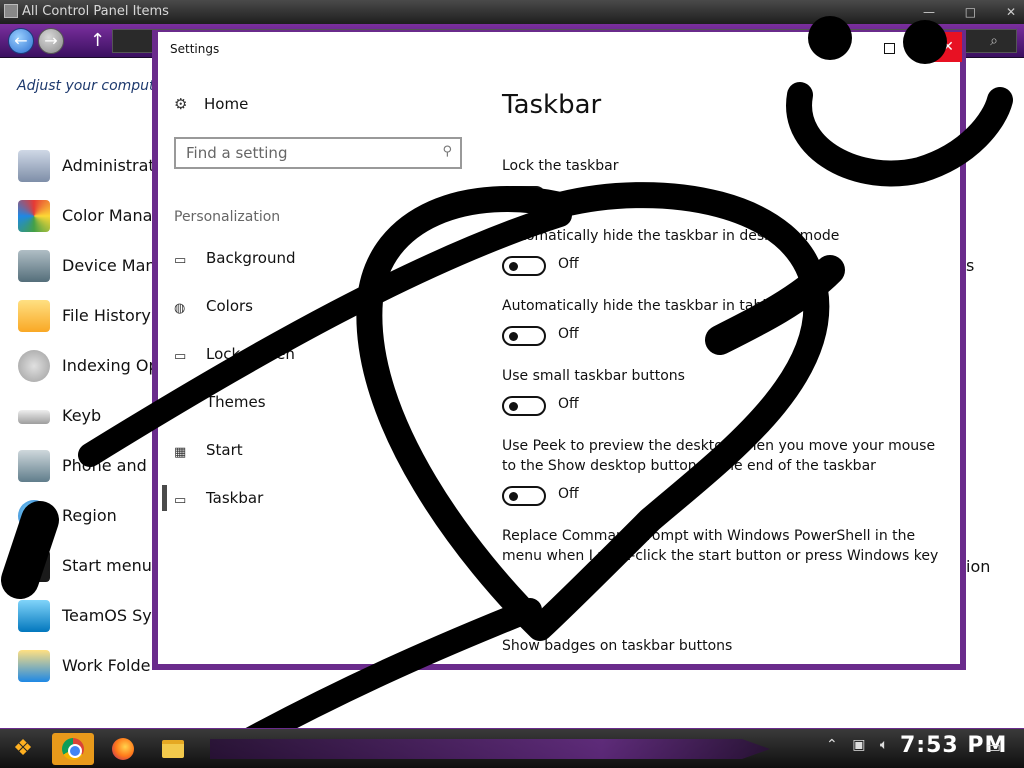 The height and width of the screenshot is (768, 1024). Describe the element at coordinates (93, 175) in the screenshot. I see `cp-item-administrative-tools: Administrat` at that location.